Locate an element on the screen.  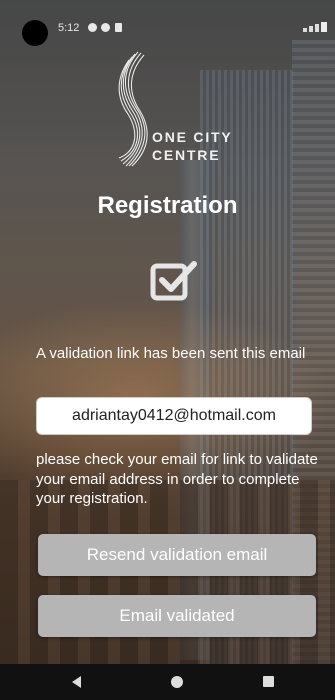
page-title: Registration is located at coordinates (167, 205).